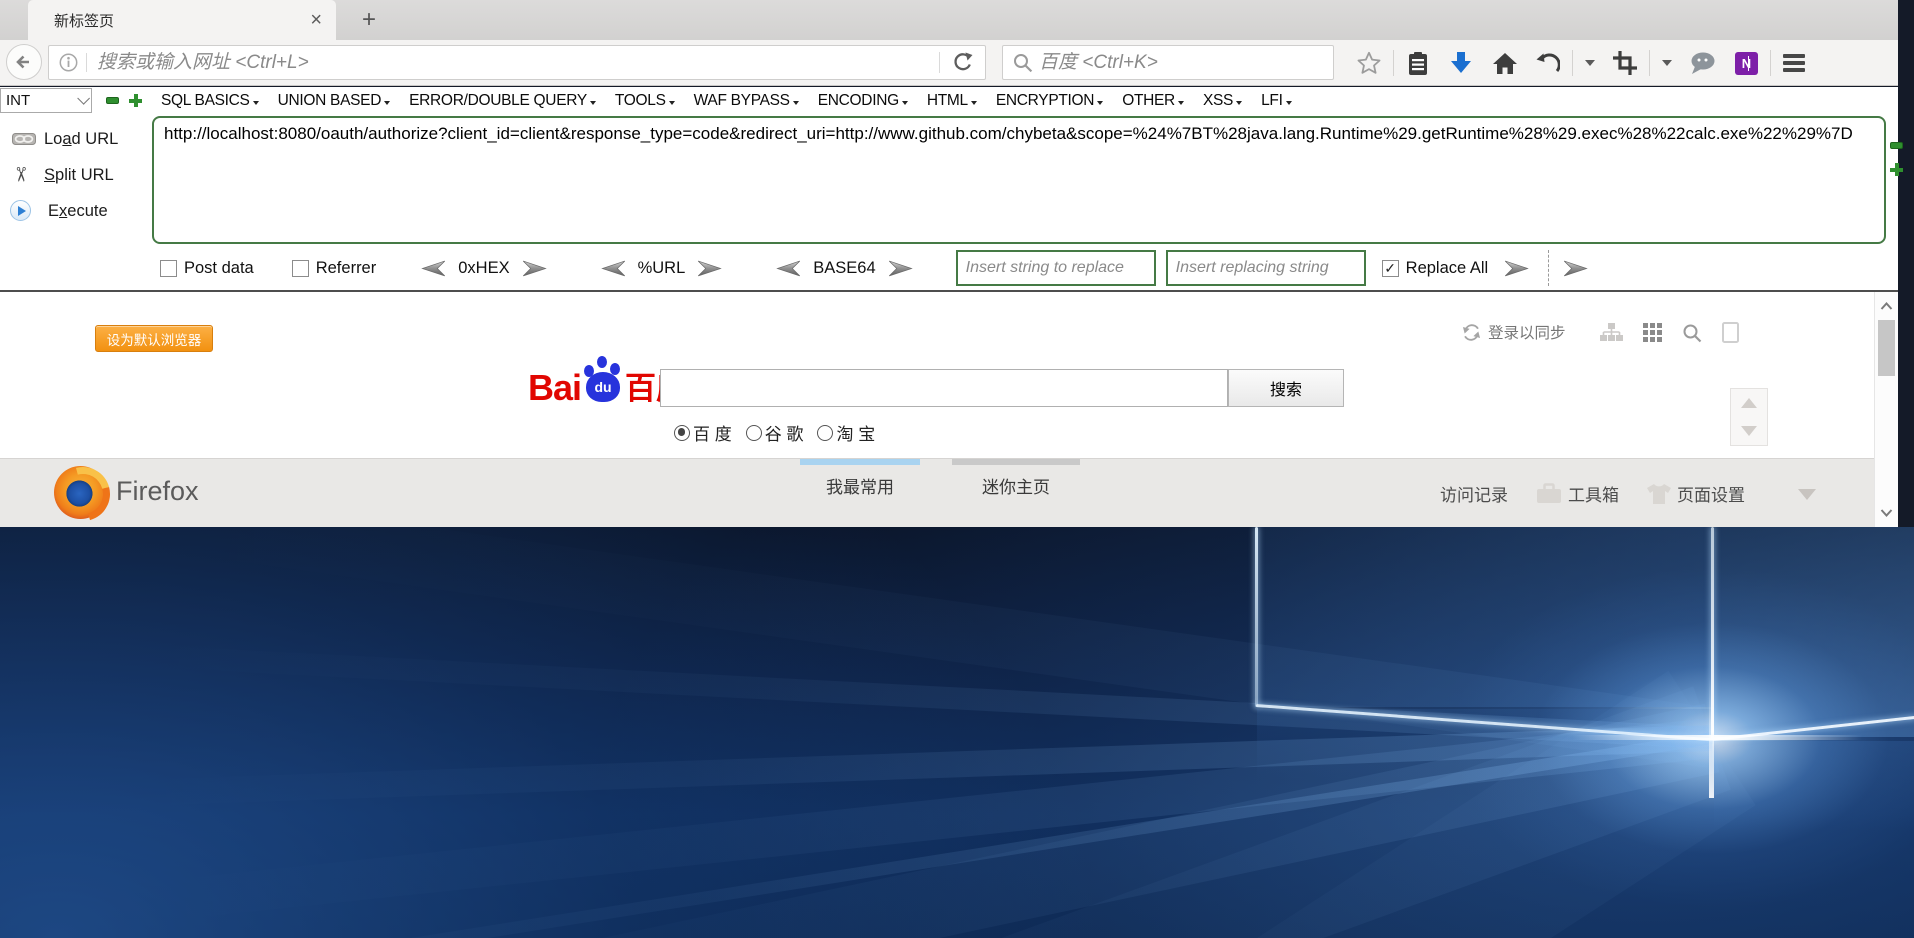 The height and width of the screenshot is (938, 1914). What do you see at coordinates (1749, 417) in the screenshot?
I see `content-pager` at bounding box center [1749, 417].